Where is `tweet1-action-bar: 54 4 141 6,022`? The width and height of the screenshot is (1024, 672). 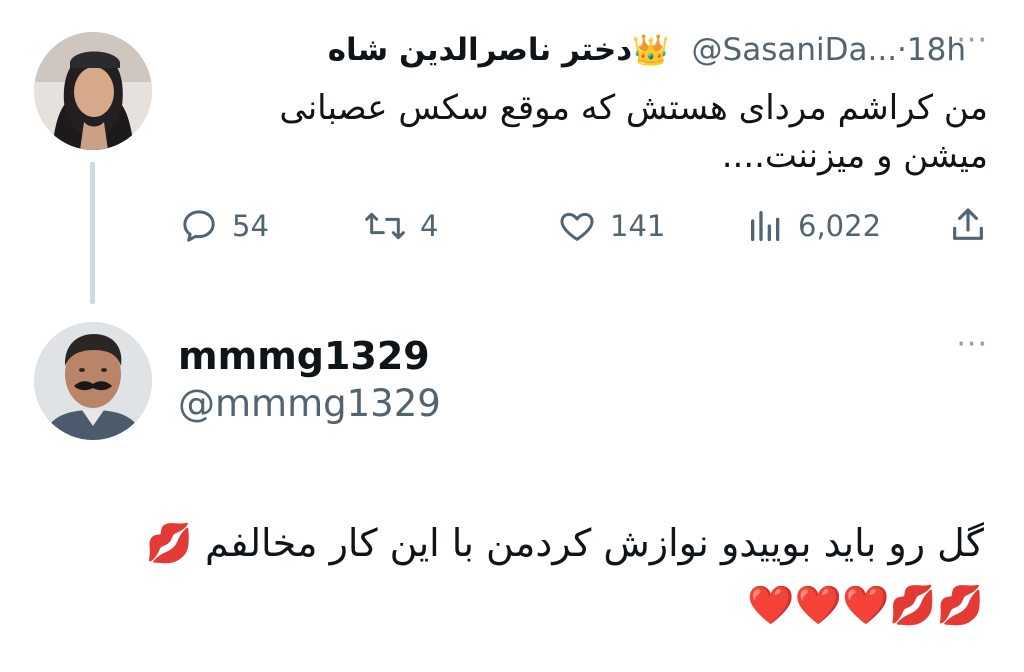 tweet1-action-bar: 54 4 141 6,022 is located at coordinates (583, 226).